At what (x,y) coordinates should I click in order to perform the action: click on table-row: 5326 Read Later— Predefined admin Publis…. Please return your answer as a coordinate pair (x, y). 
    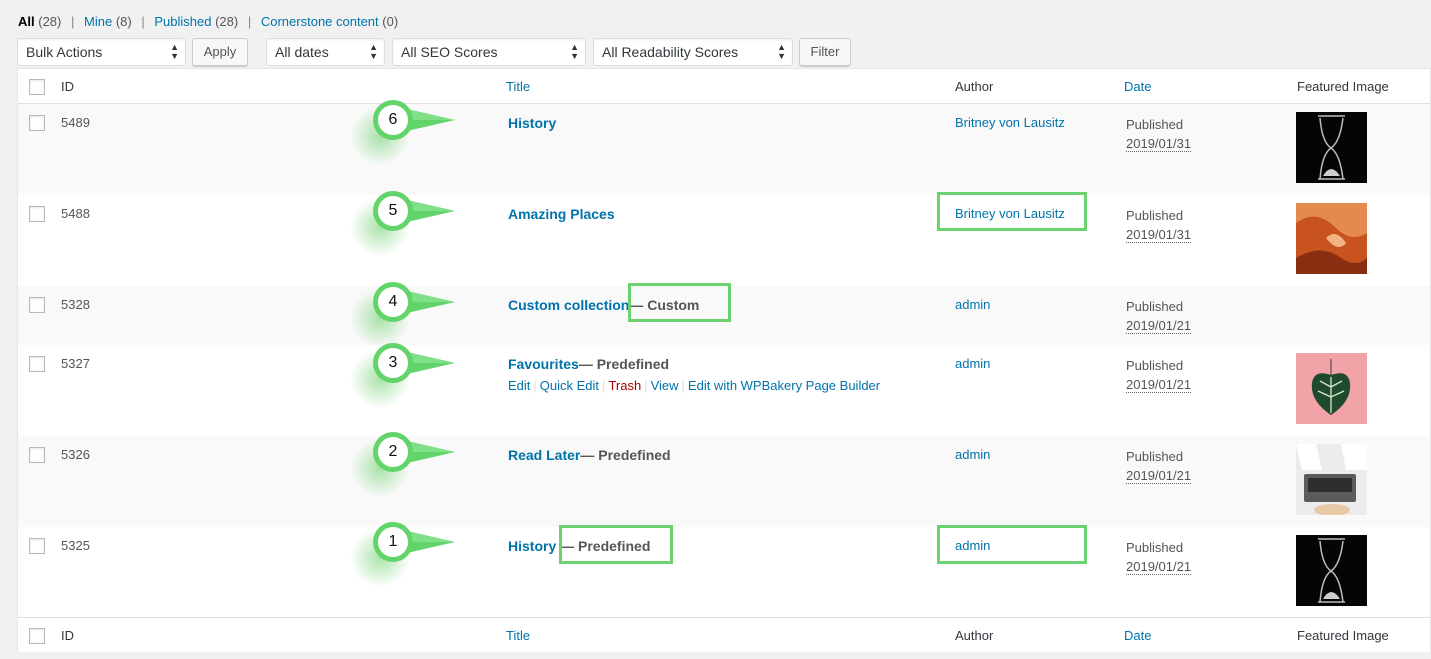
    Looking at the image, I should click on (724, 481).